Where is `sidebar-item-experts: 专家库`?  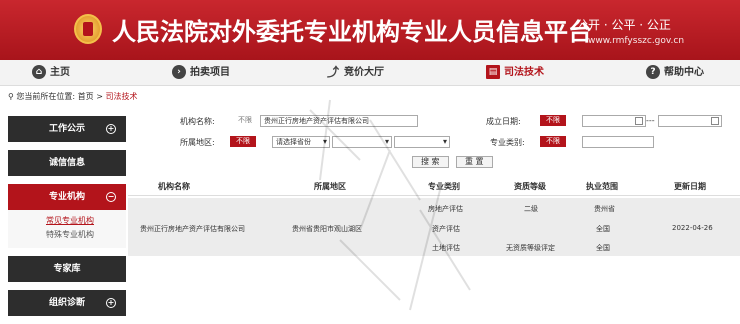
sidebar-item-experts: 专家库 is located at coordinates (67, 269).